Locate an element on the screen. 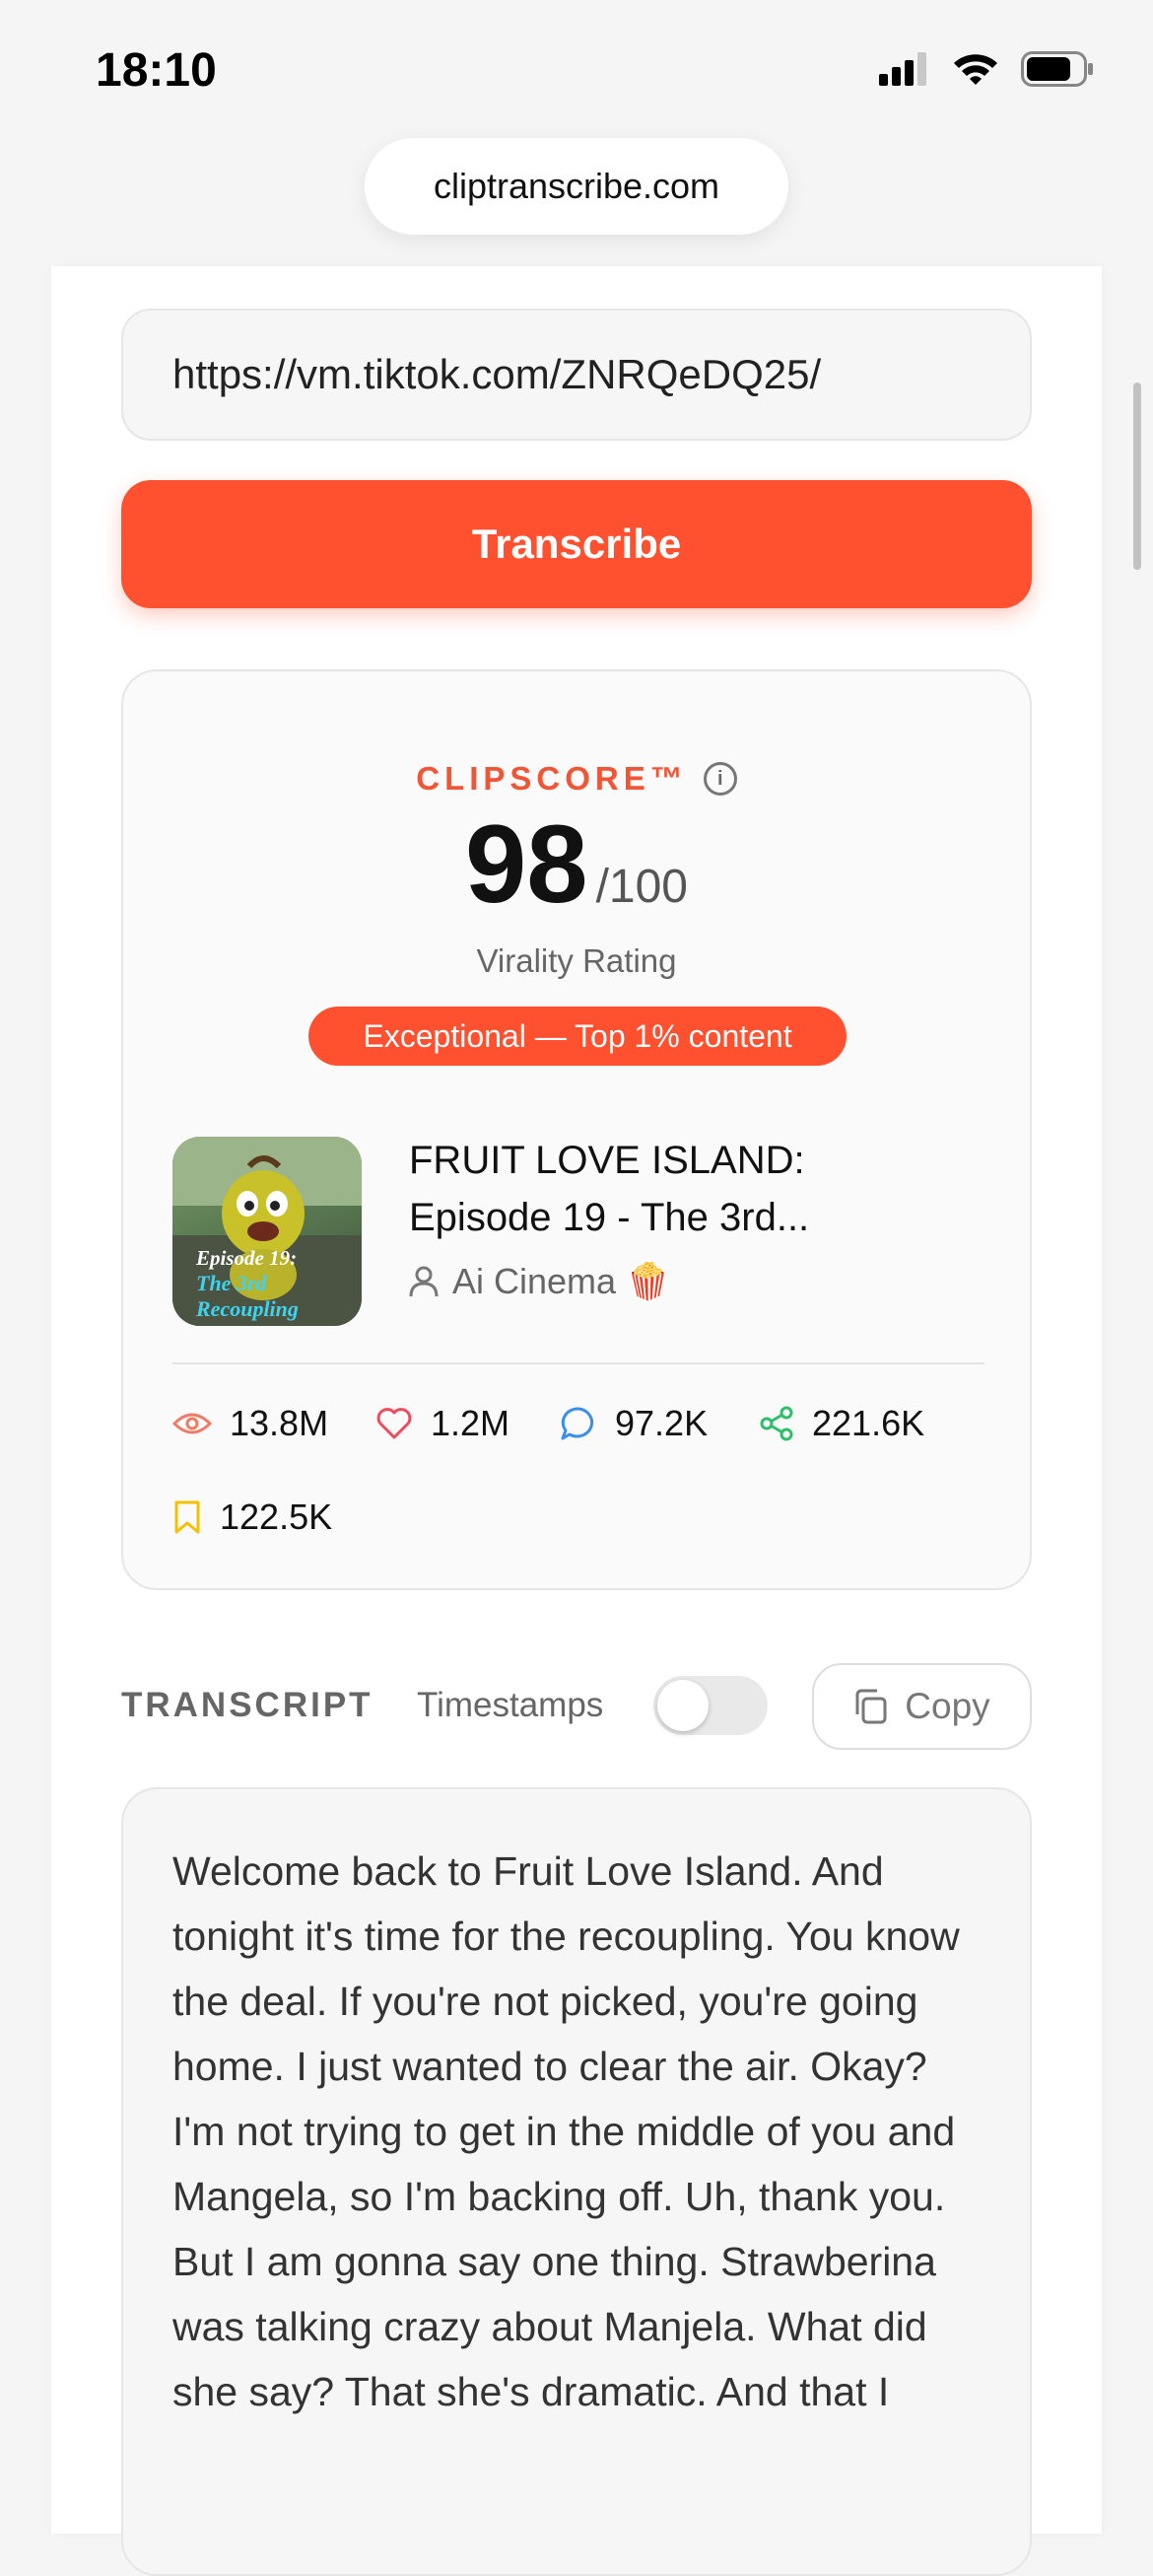 The height and width of the screenshot is (2576, 1153). score-value: 98 is located at coordinates (527, 864).